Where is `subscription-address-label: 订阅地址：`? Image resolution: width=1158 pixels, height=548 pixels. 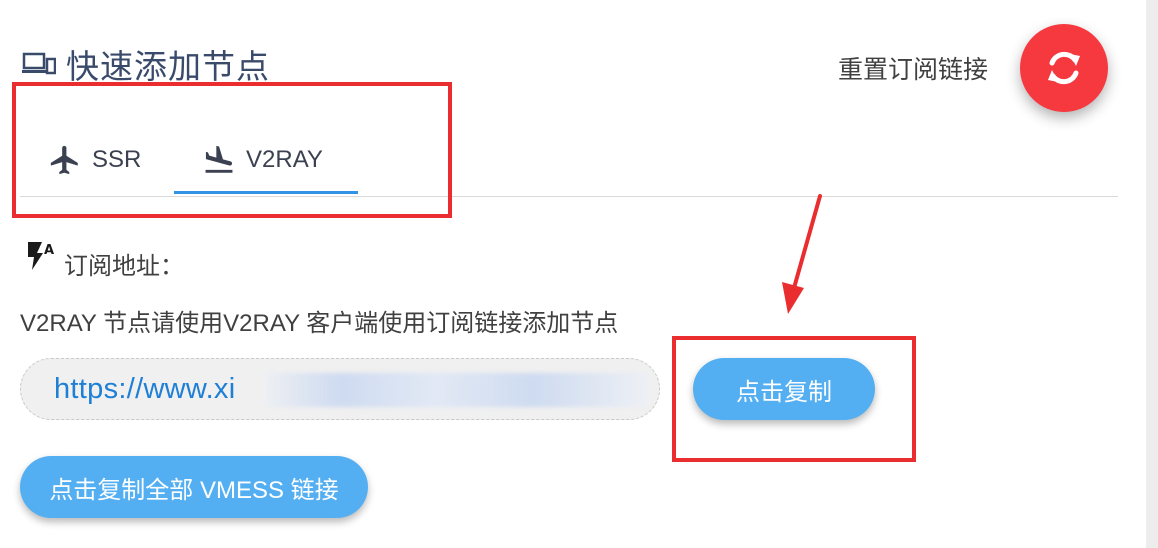 subscription-address-label: 订阅地址： is located at coordinates (124, 266).